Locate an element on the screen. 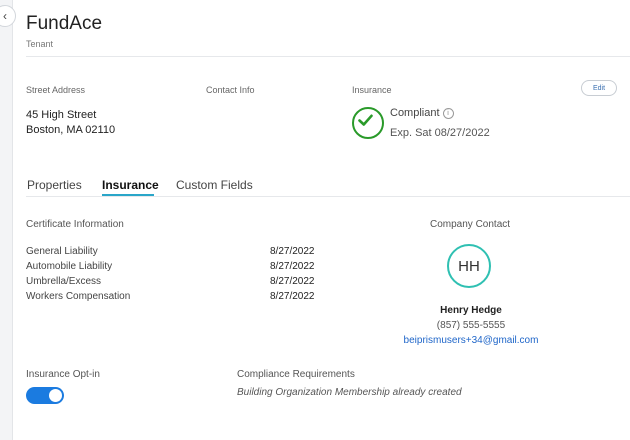 This screenshot has width=630, height=440. compliance-status-text: Compliant is located at coordinates (415, 113).